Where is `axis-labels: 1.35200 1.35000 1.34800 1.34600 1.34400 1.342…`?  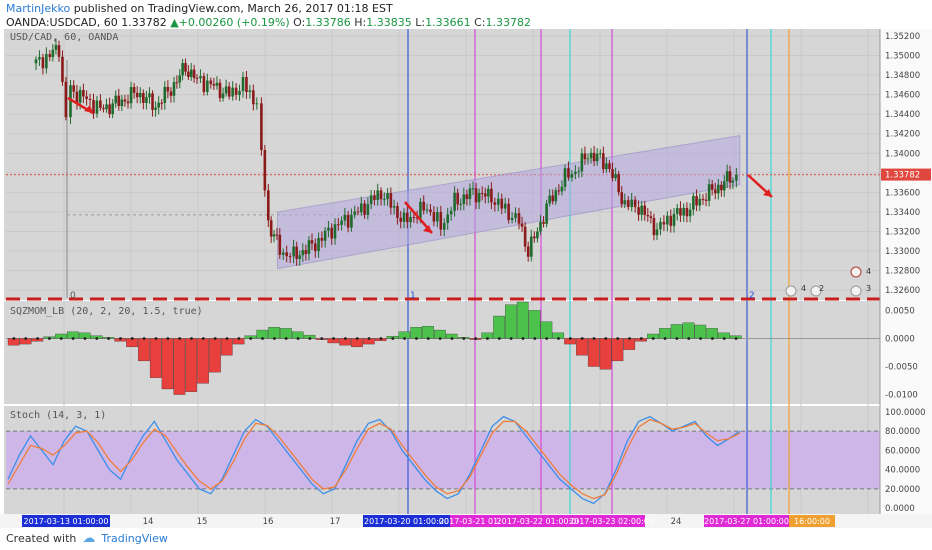
axis-labels: 1.35200 1.35000 1.34800 1.34600 1.34400 1.342… is located at coordinates (905, 271).